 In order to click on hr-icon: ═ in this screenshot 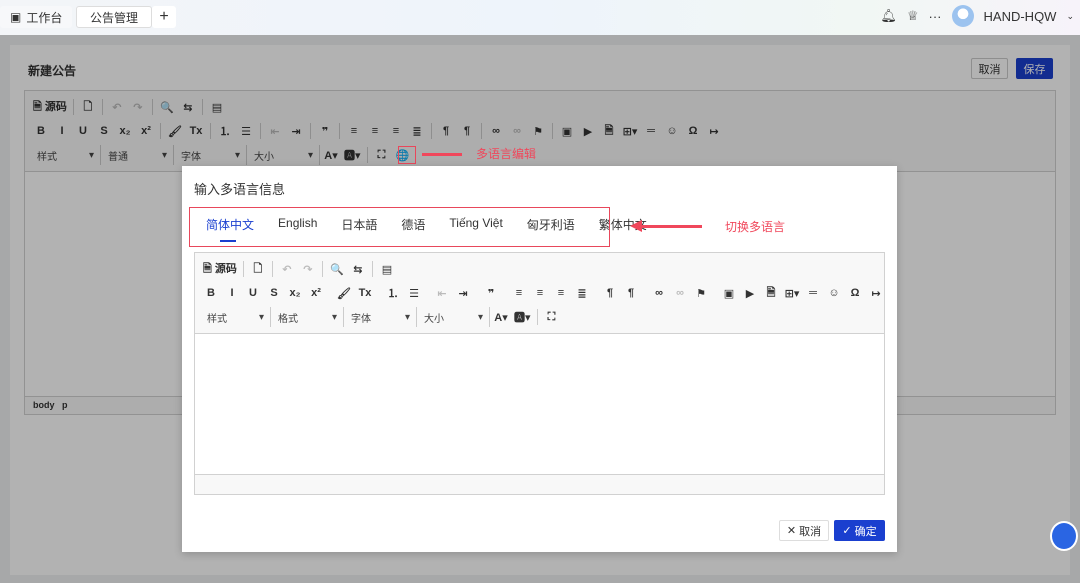, I will do `click(813, 293)`.